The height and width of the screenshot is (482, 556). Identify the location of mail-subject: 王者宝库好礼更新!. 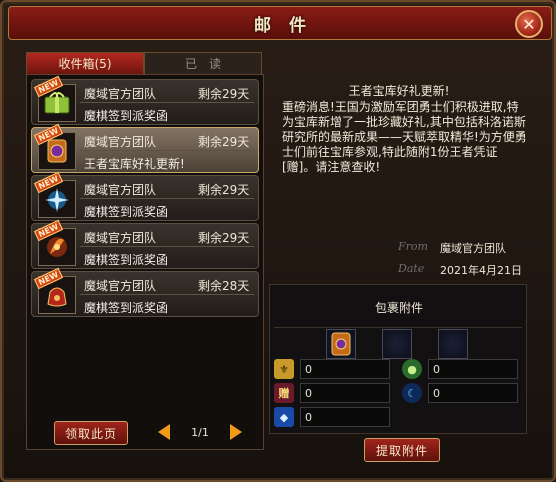
(134, 164).